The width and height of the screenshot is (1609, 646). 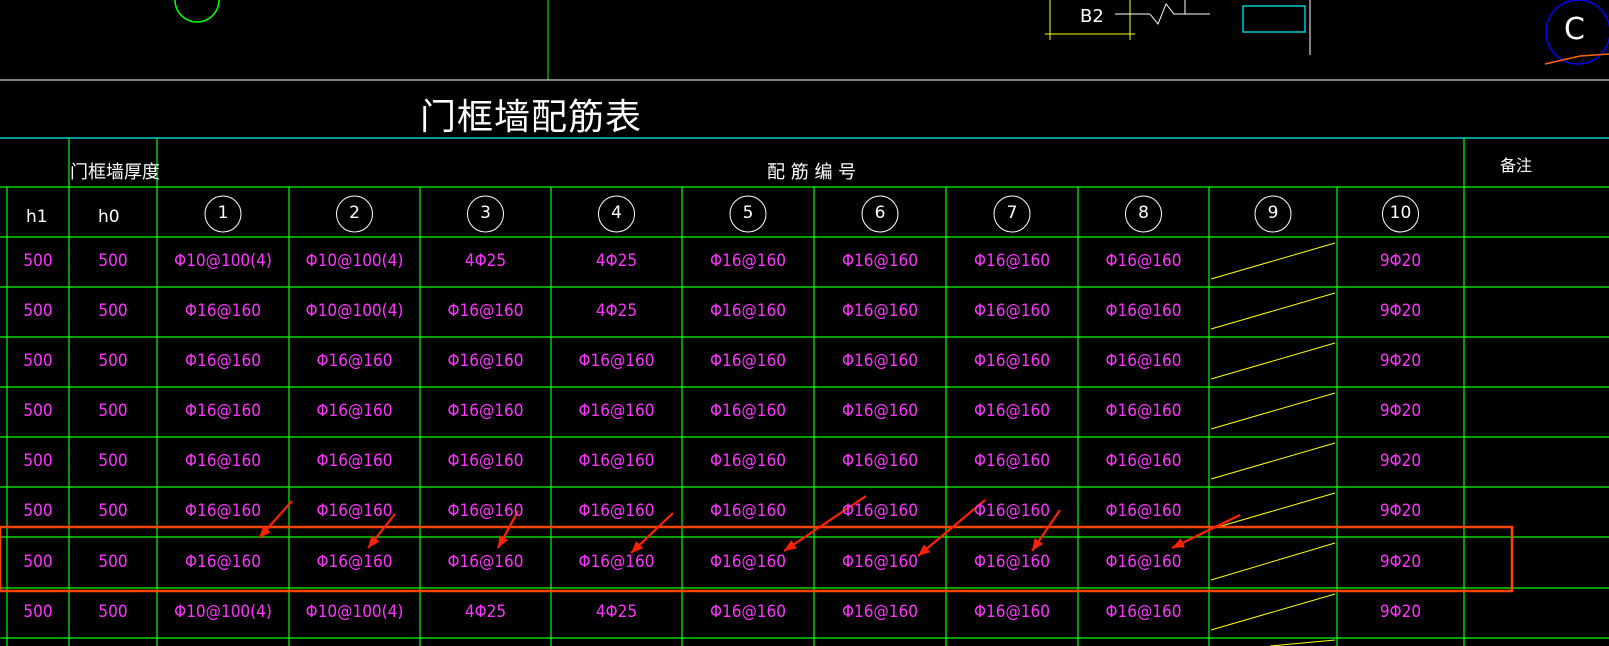 I want to click on rebar-number-label: 4, so click(x=616, y=213).